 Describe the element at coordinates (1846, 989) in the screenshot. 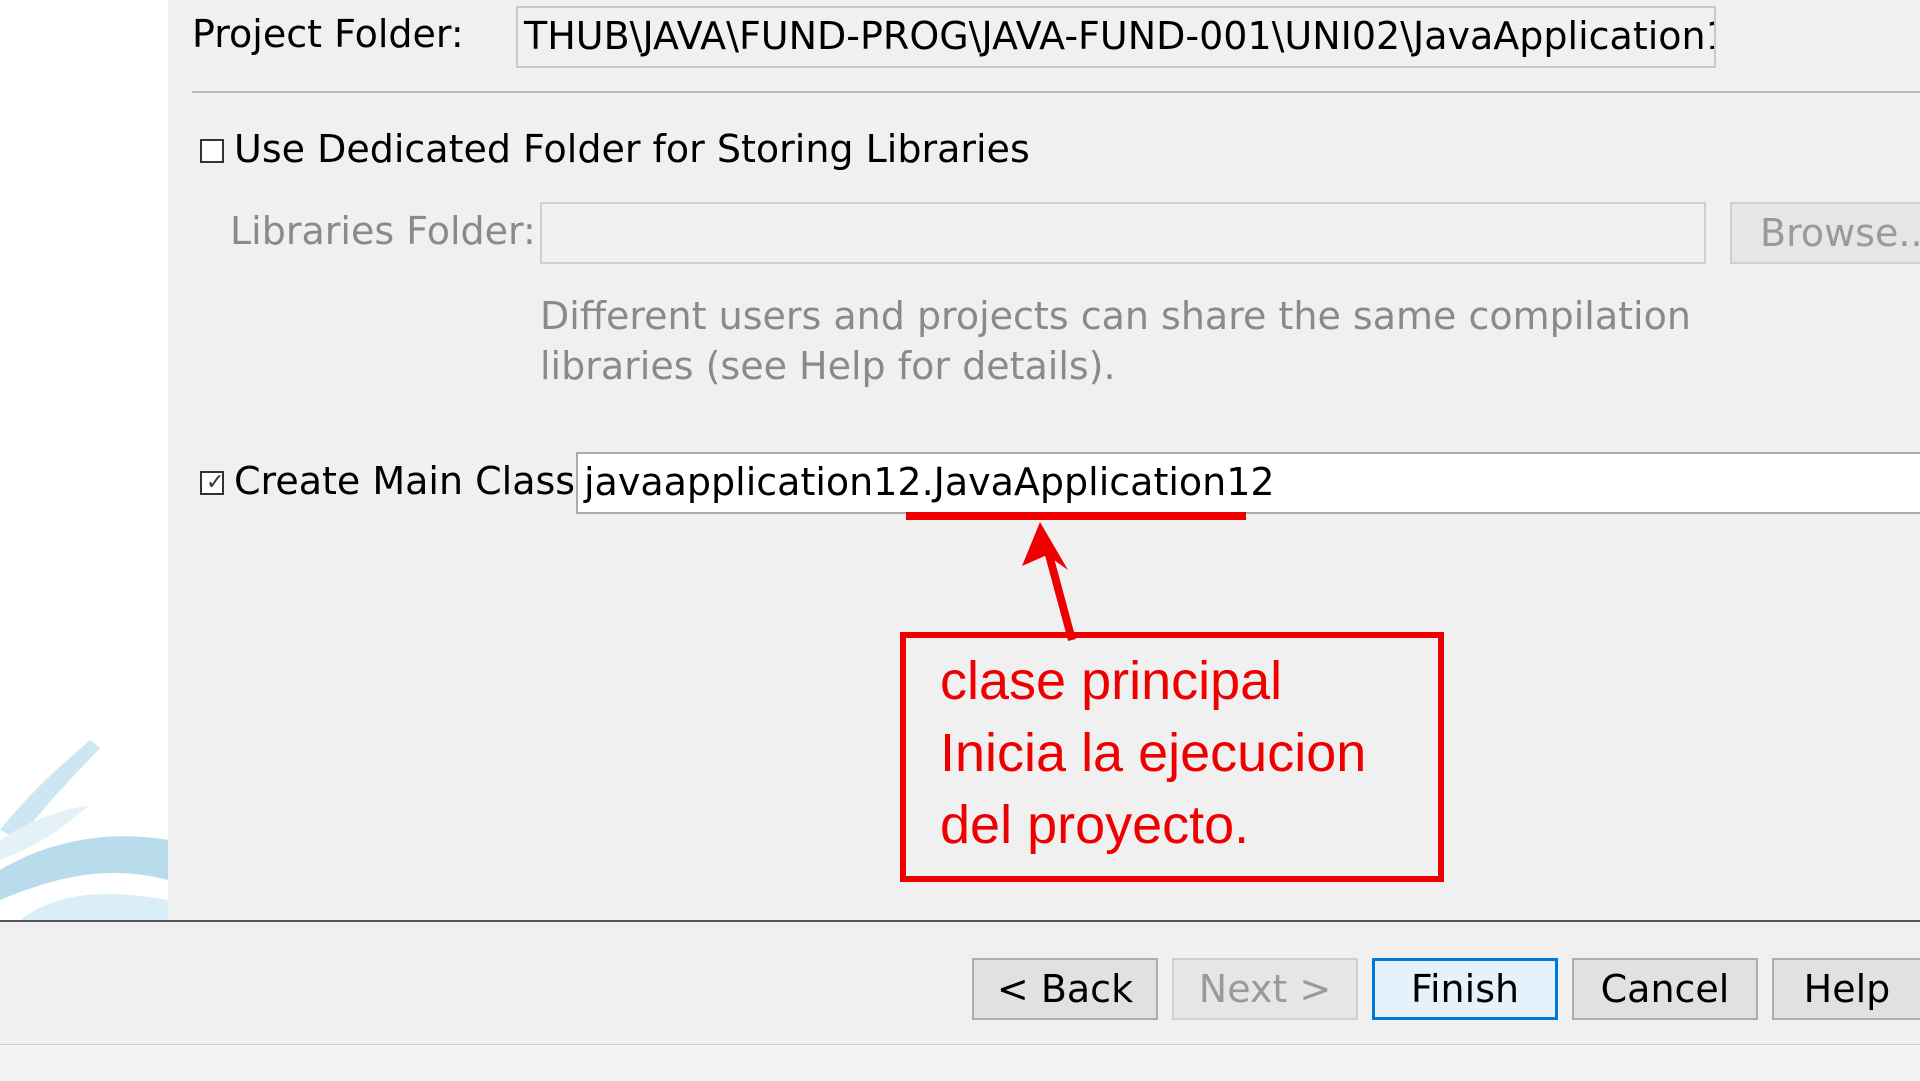

I see `help-button: Help` at that location.